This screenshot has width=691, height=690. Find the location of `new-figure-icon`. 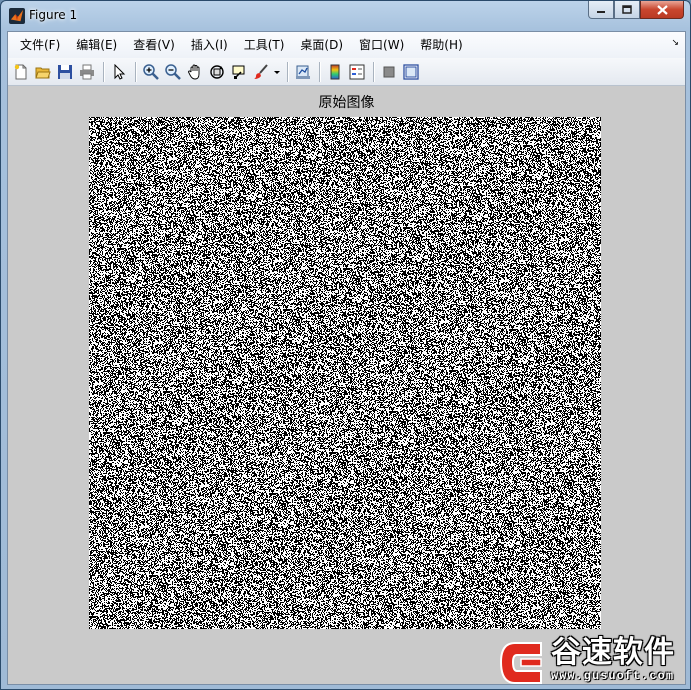

new-figure-icon is located at coordinates (20, 71).